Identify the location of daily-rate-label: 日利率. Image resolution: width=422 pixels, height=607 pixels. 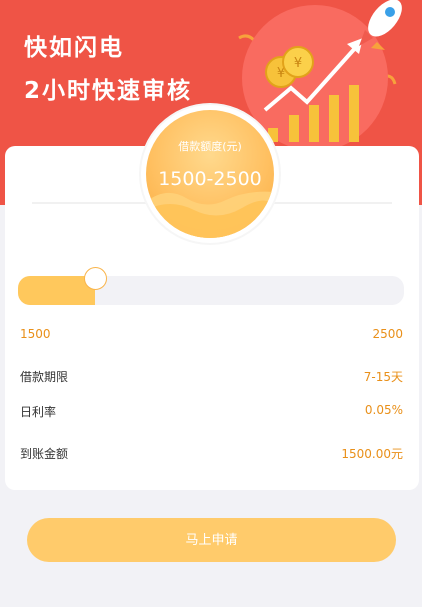
(38, 412).